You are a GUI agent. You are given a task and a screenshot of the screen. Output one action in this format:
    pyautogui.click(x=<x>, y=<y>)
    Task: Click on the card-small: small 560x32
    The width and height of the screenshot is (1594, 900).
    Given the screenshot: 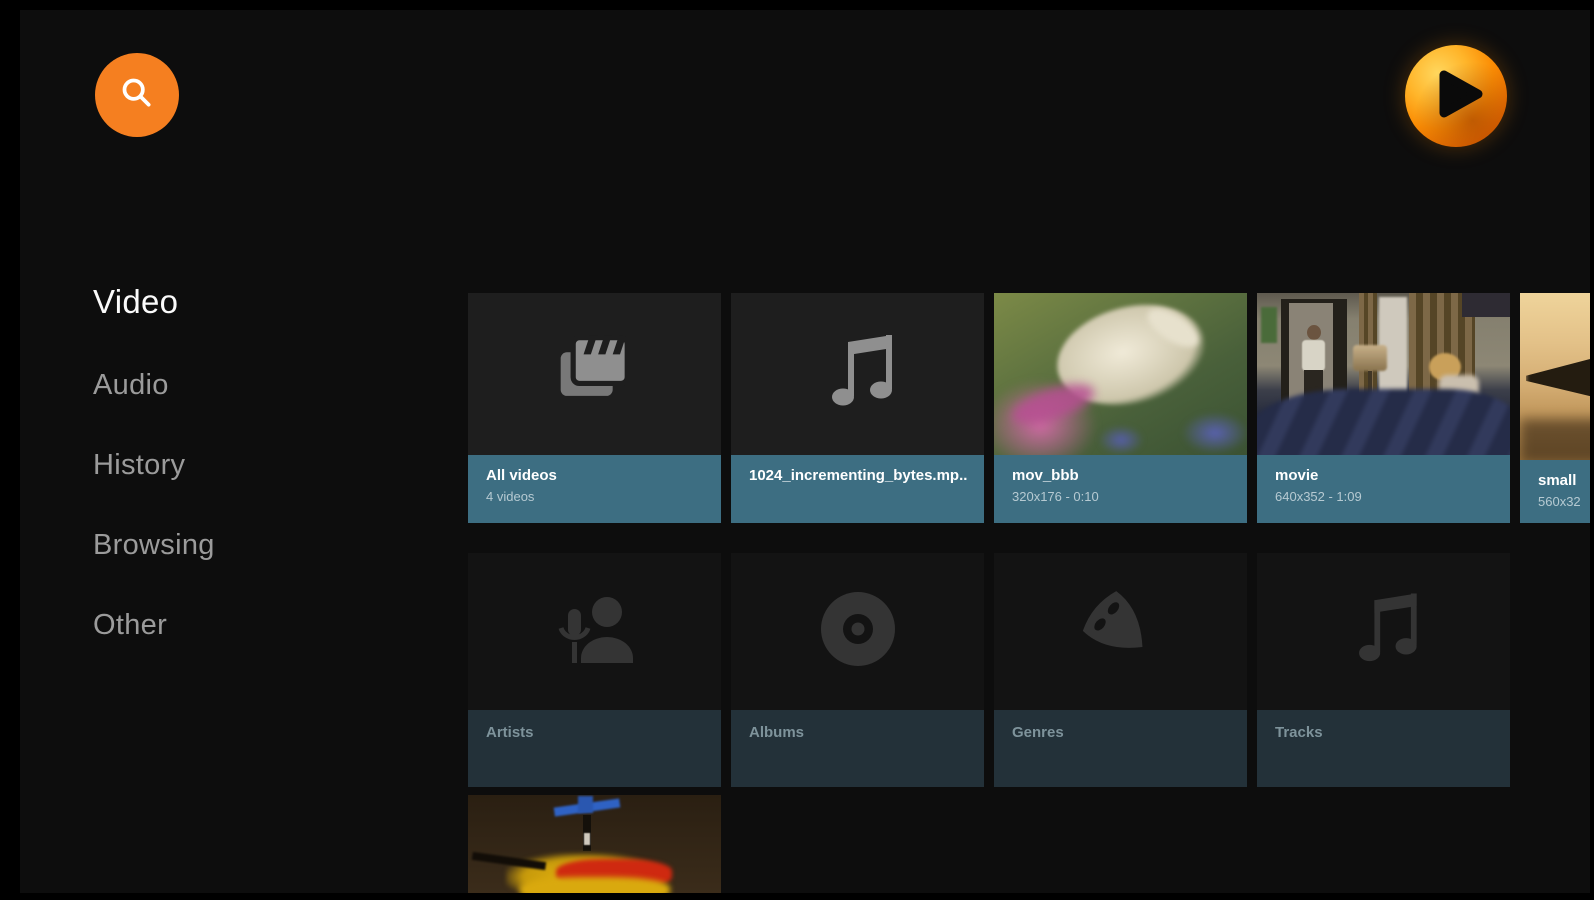 What is the action you would take?
    pyautogui.click(x=1555, y=408)
    